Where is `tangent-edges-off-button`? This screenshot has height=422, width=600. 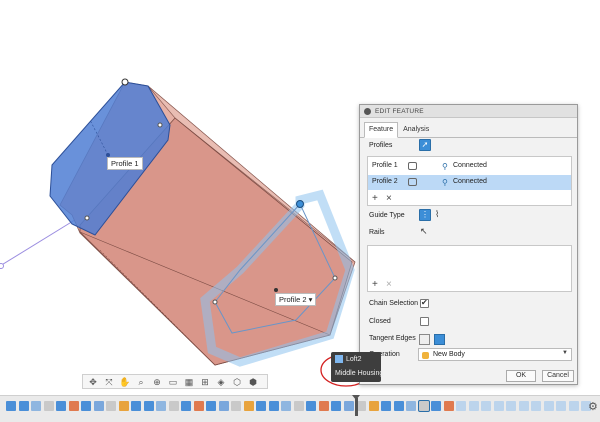 tangent-edges-off-button is located at coordinates (424, 339).